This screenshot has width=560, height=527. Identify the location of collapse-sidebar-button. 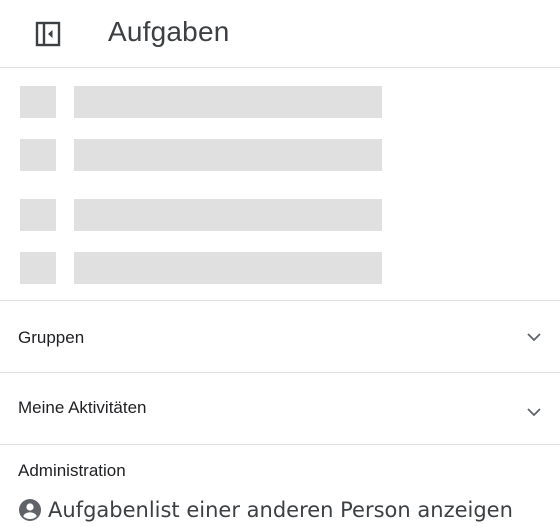
(48, 34).